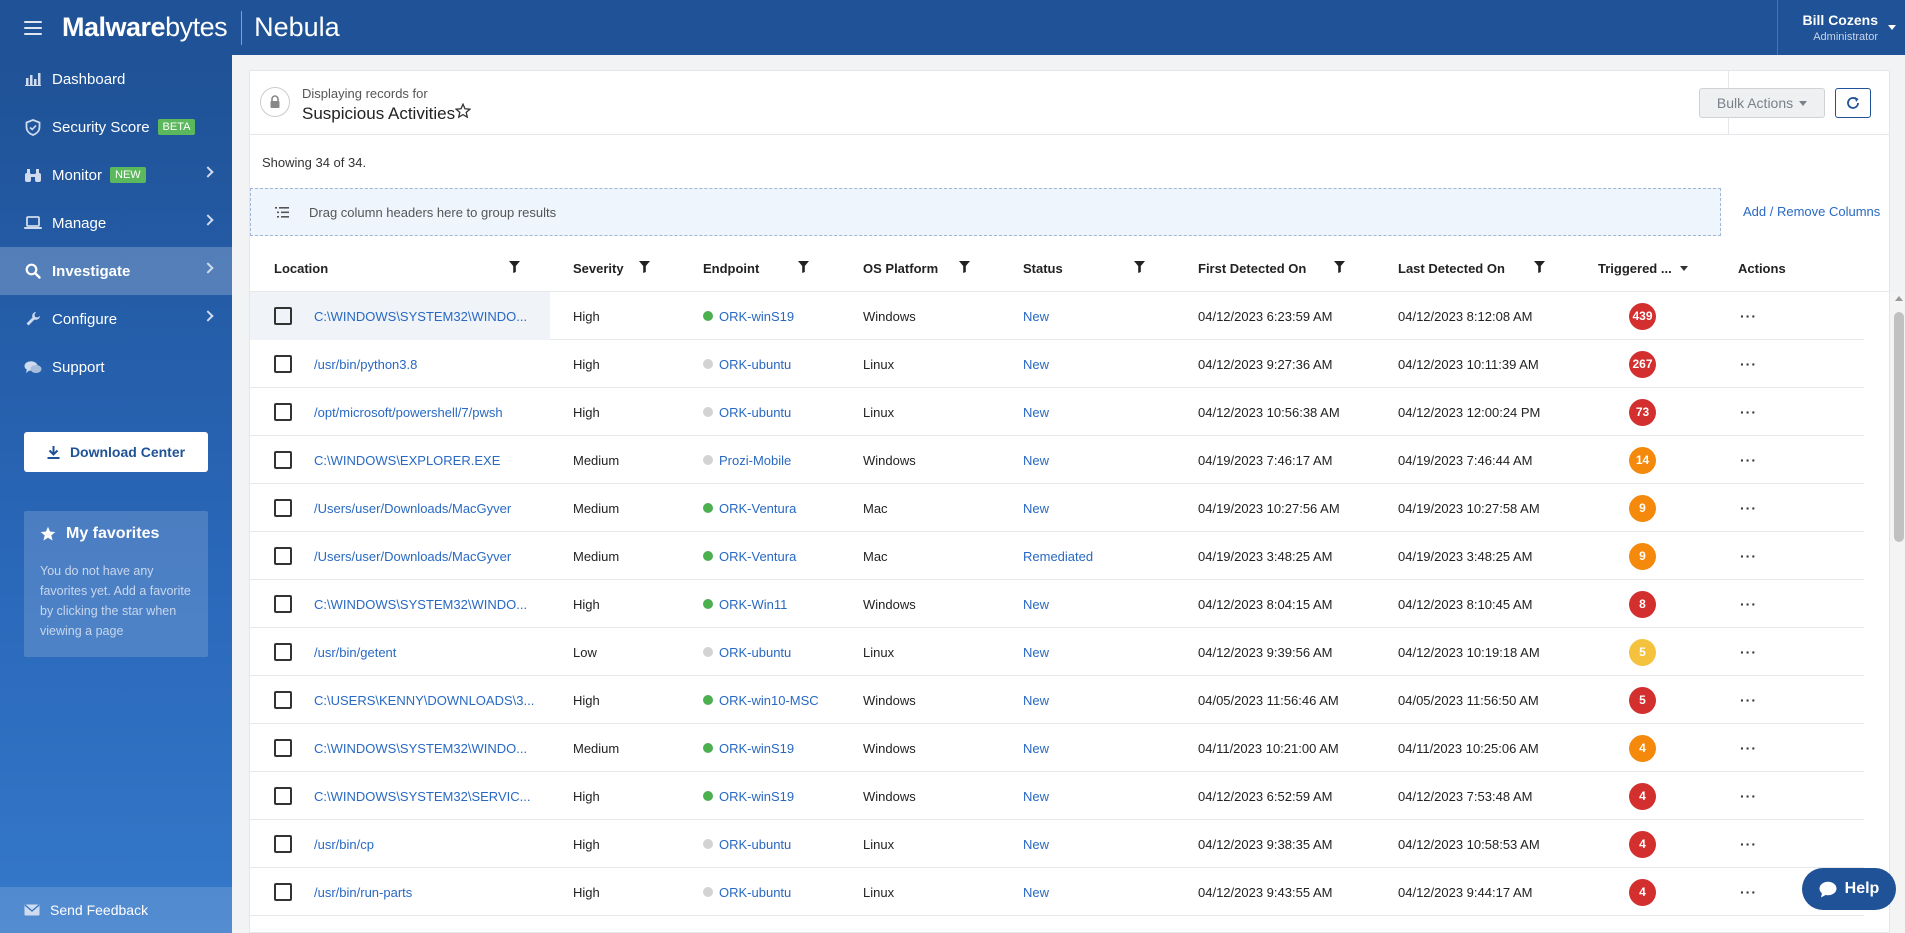 Image resolution: width=1905 pixels, height=933 pixels. I want to click on column-header-os-platform: OS Platform, so click(900, 268).